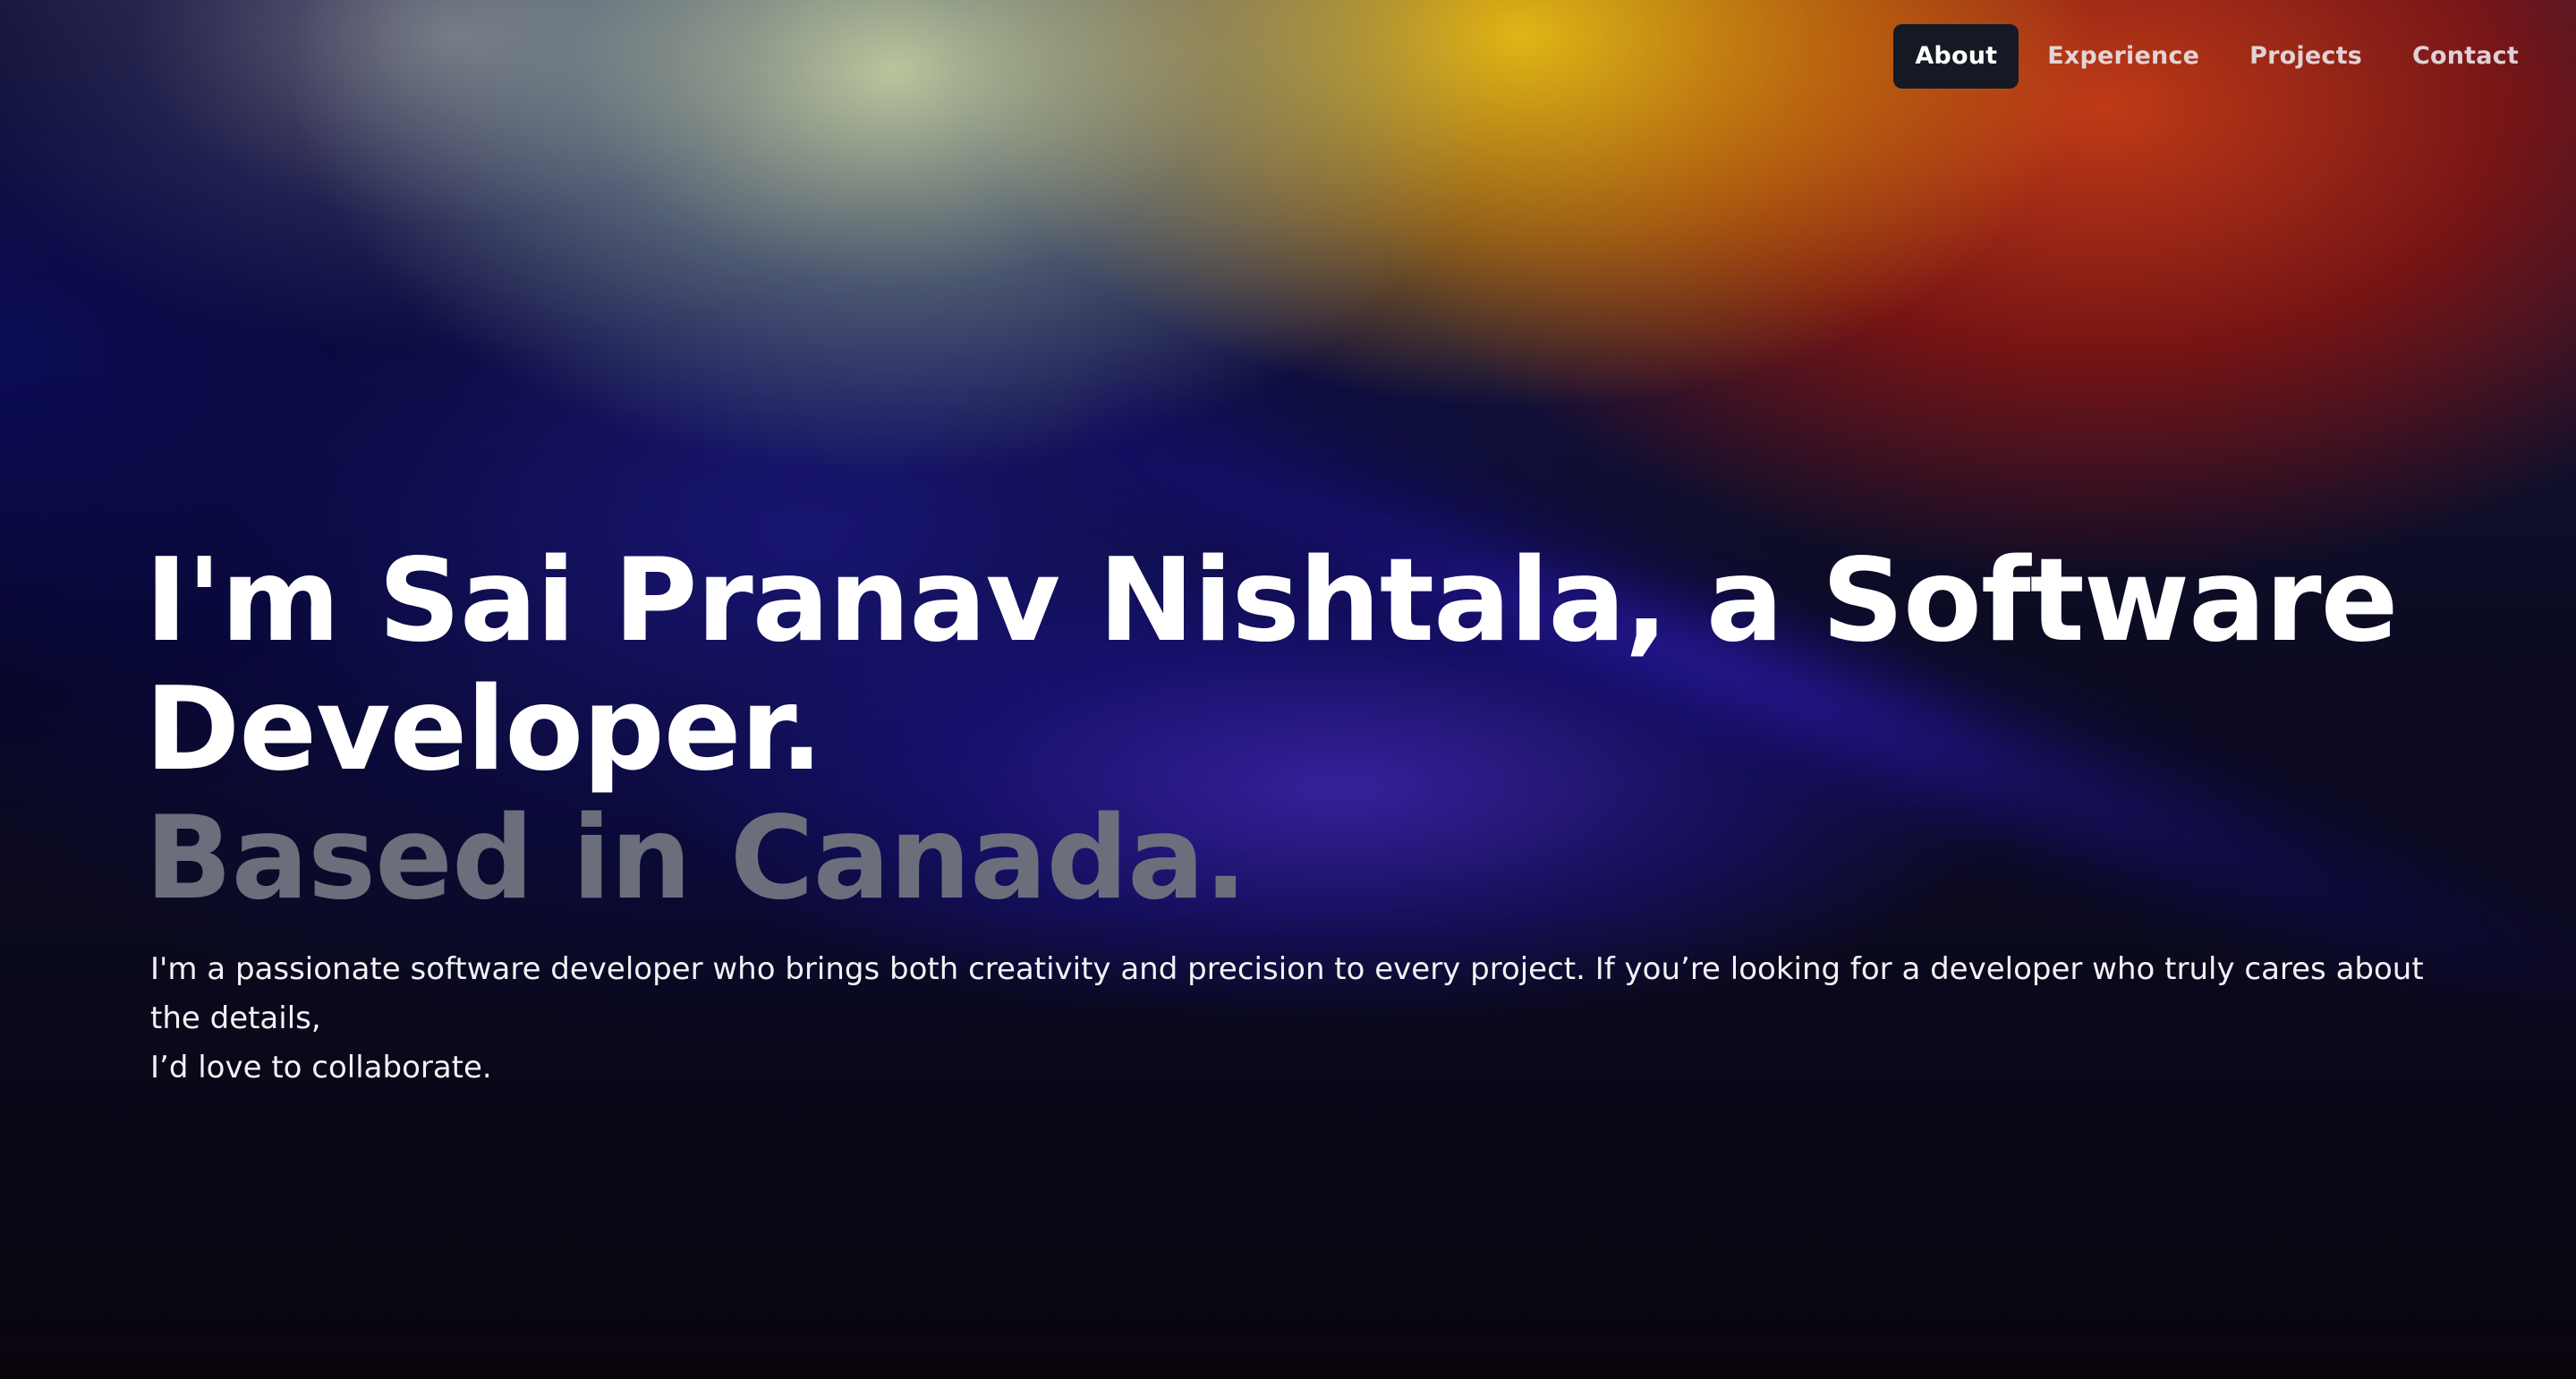 The image size is (2576, 1379). I want to click on nav-about: About, so click(1956, 56).